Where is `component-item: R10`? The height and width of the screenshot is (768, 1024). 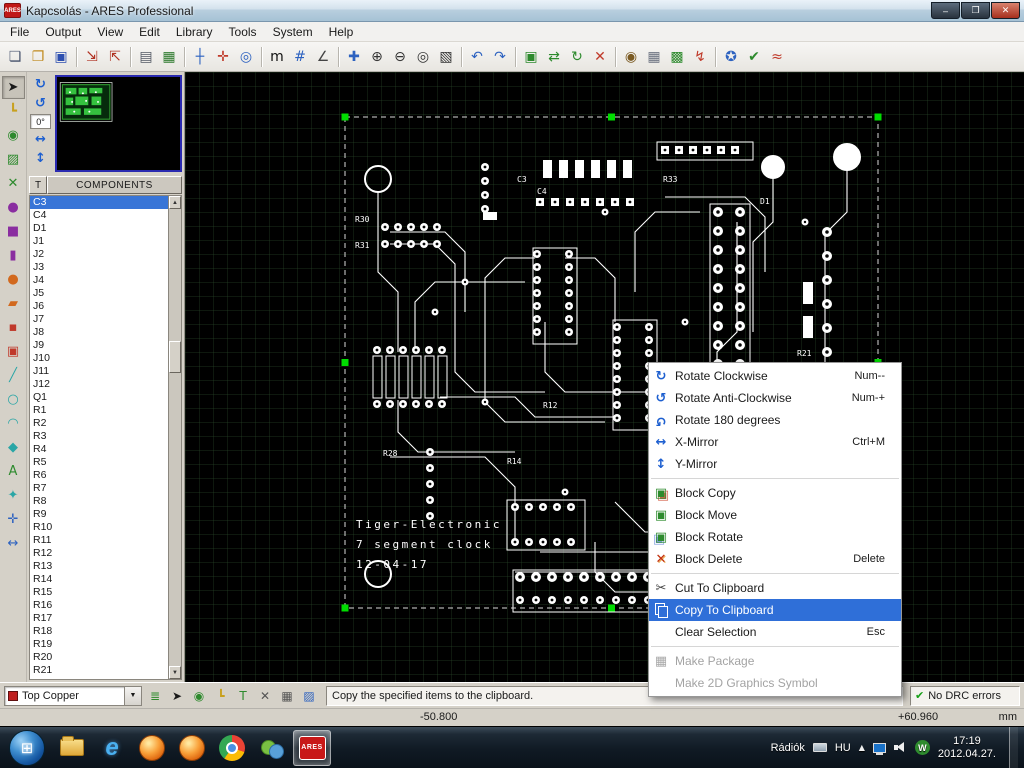 component-item: R10 is located at coordinates (99, 527).